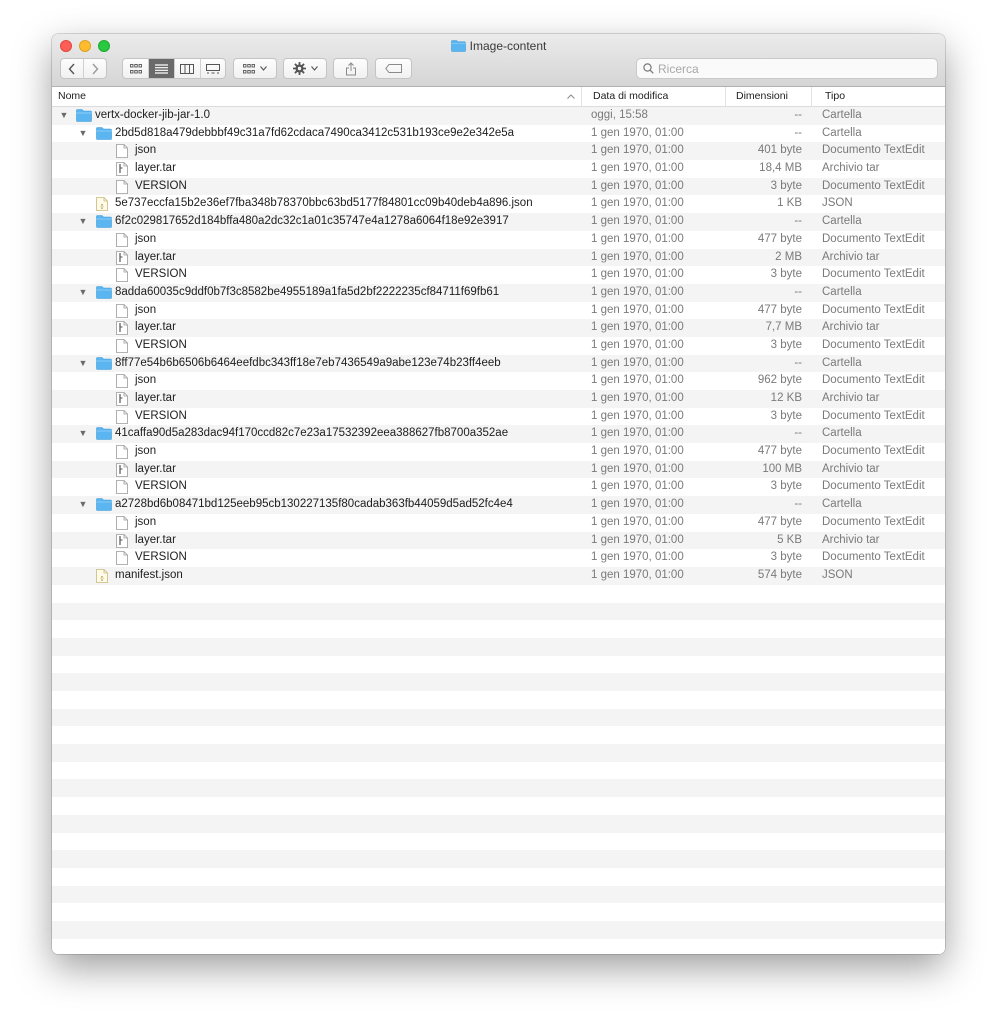  I want to click on search-field, so click(787, 68).